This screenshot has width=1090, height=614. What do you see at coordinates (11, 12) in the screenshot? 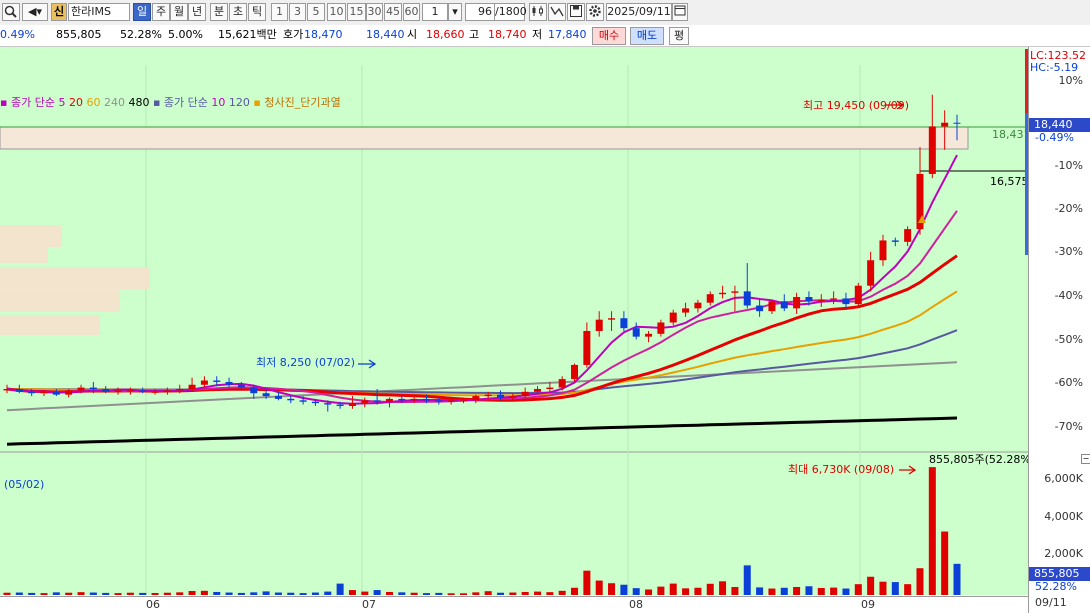
I see `search-icon` at bounding box center [11, 12].